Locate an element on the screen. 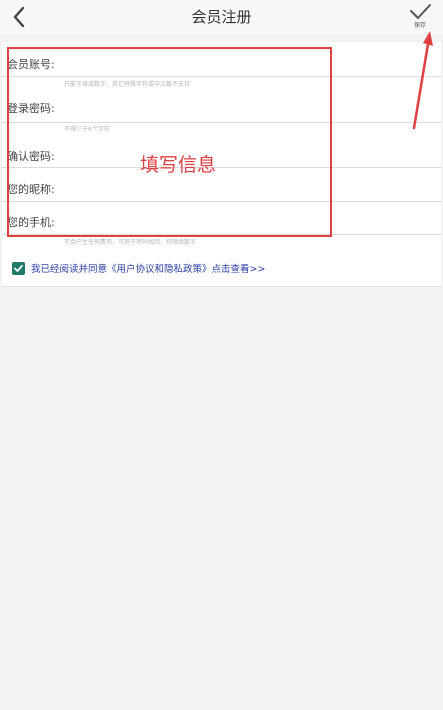 The height and width of the screenshot is (710, 443). agreement-row: 我已经阅读并同意《用户协议和隐私政策》点击查看>> is located at coordinates (138, 268).